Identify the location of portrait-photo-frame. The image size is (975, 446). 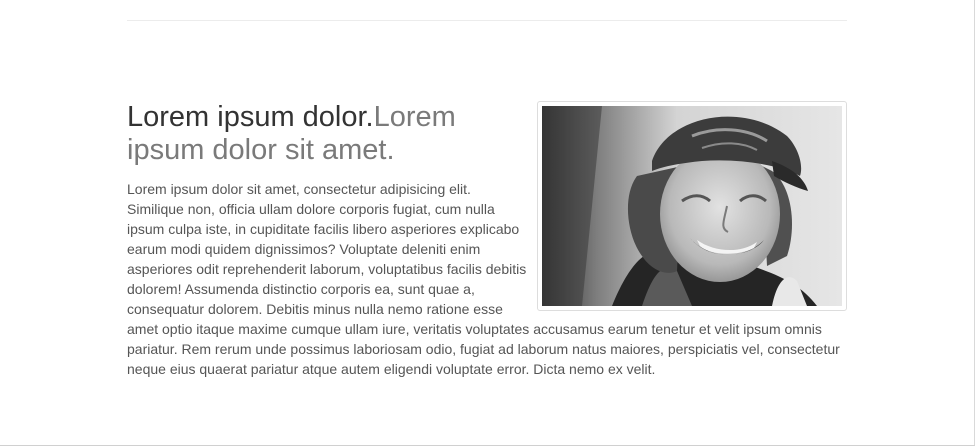
(692, 206).